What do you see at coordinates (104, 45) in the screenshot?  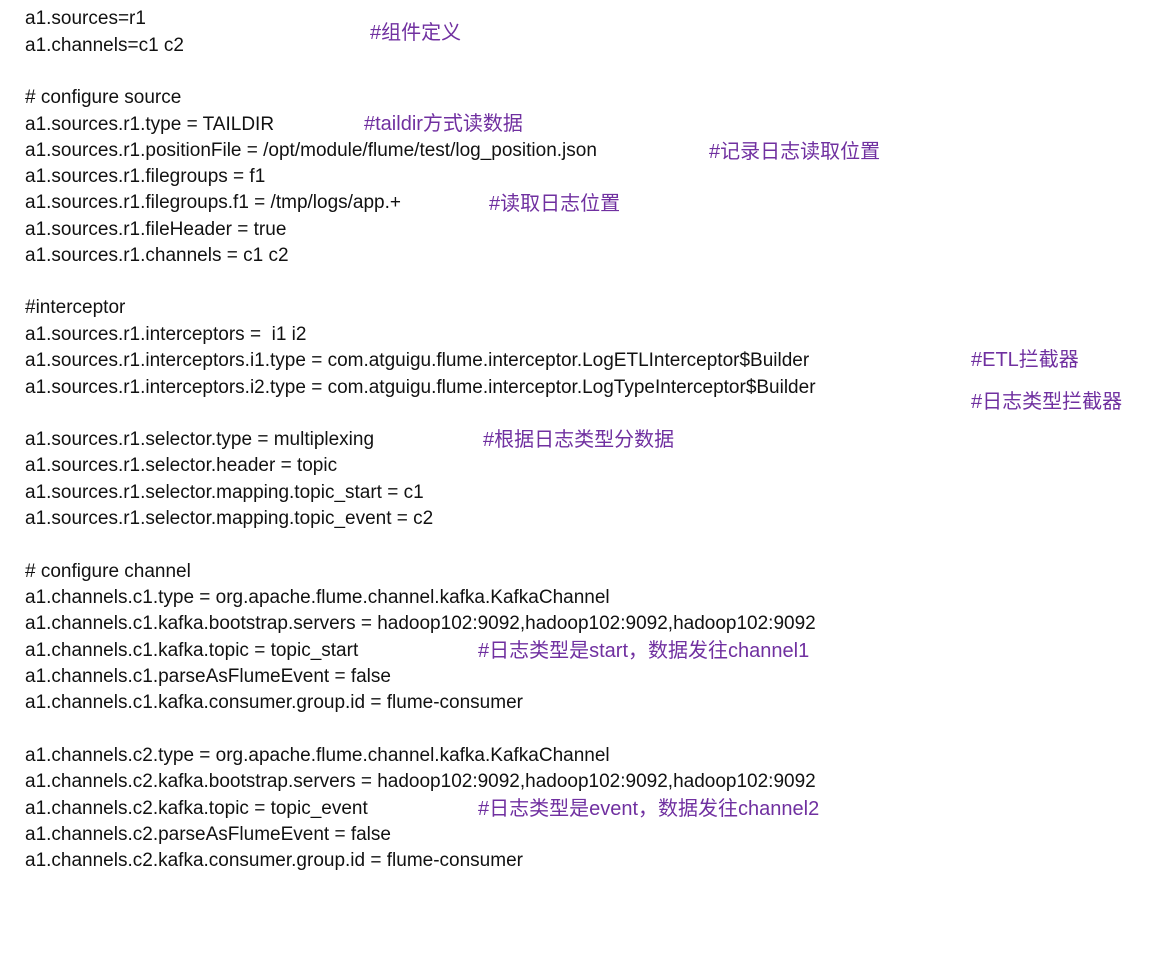 I see `code-line: a1.channels=c1 c2` at bounding box center [104, 45].